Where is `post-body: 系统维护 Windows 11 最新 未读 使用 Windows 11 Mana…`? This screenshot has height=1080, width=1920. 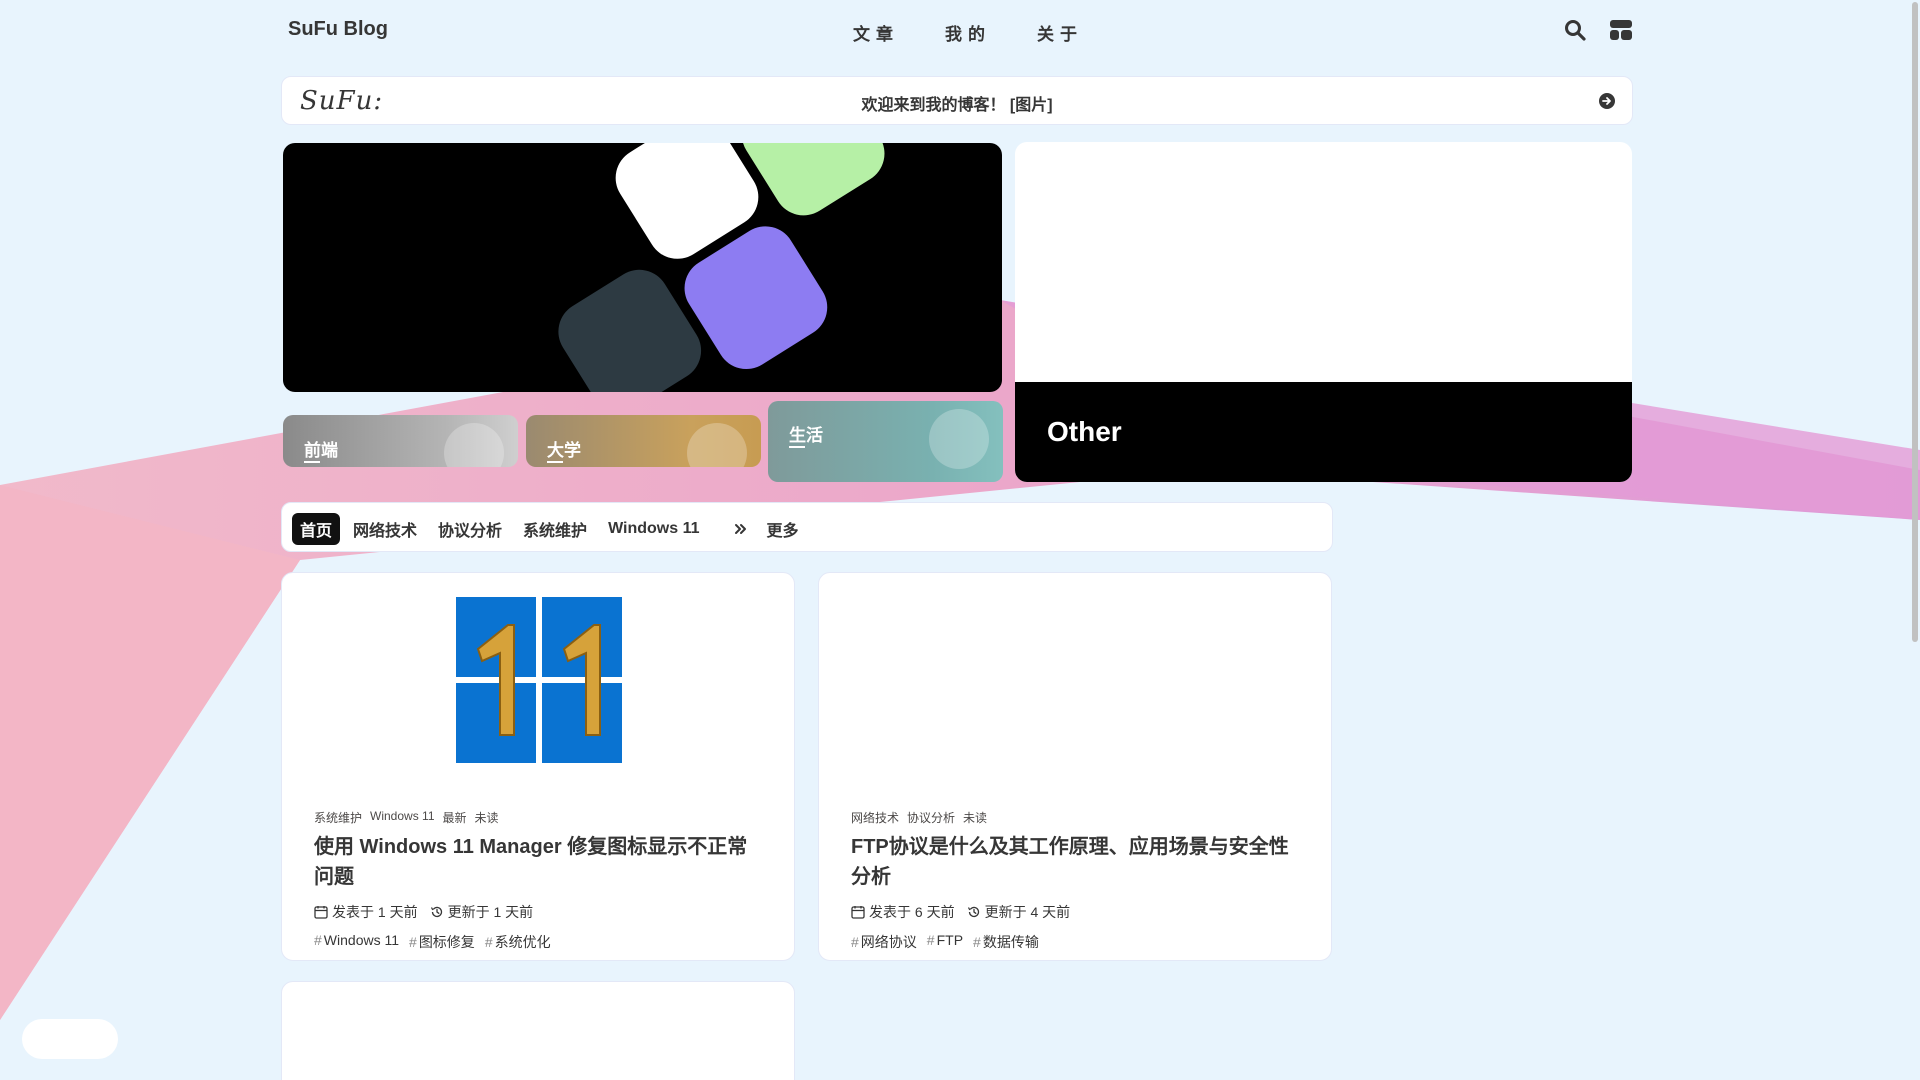 post-body: 系统维护 Windows 11 最新 未读 使用 Windows 11 Mana… is located at coordinates (538, 880).